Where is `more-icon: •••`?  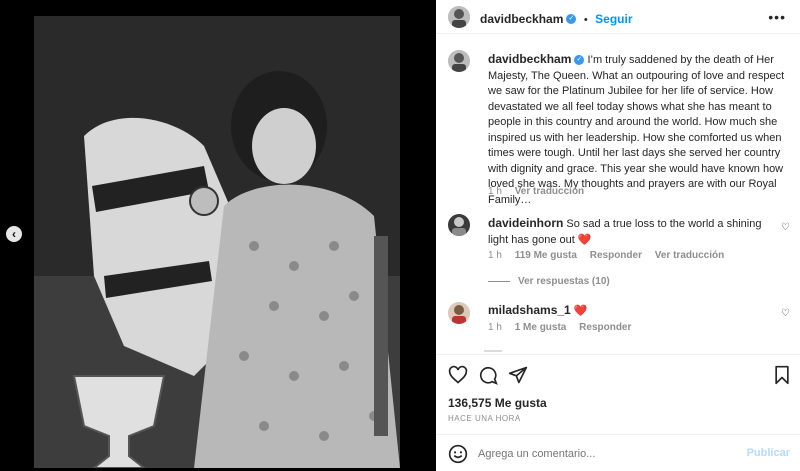 more-icon: ••• is located at coordinates (777, 17).